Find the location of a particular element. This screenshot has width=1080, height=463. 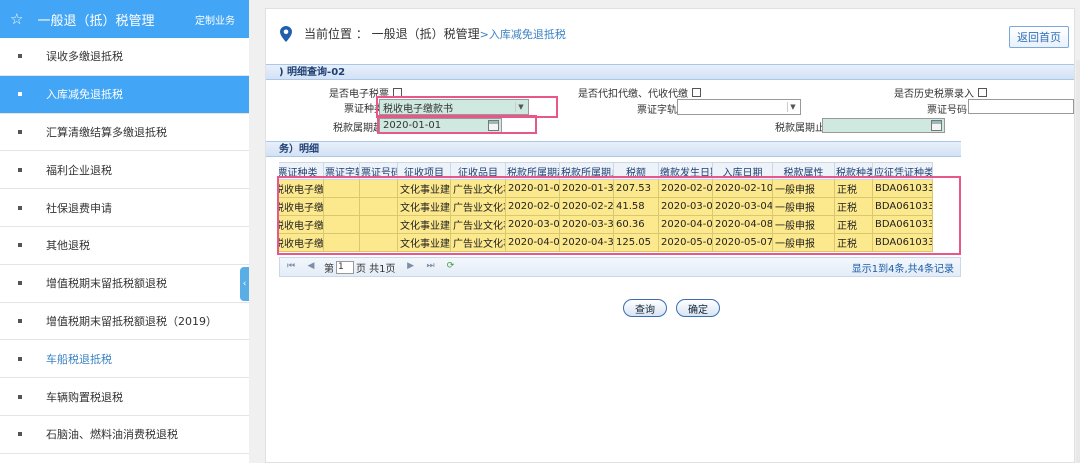

detail-section-header: 务）明细 is located at coordinates (613, 149).